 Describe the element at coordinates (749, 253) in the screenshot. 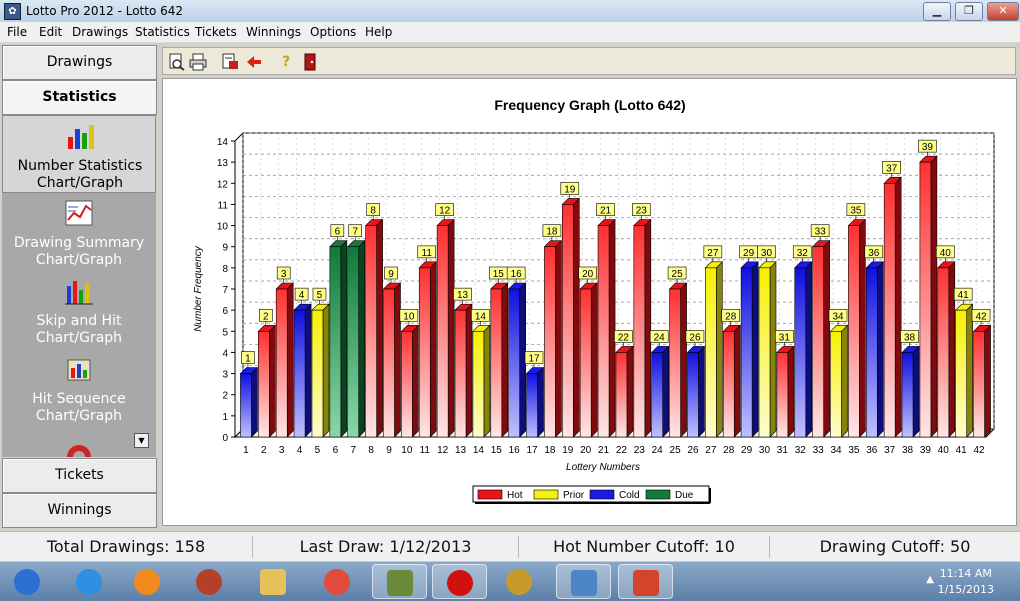

I see `data-label: 29` at that location.